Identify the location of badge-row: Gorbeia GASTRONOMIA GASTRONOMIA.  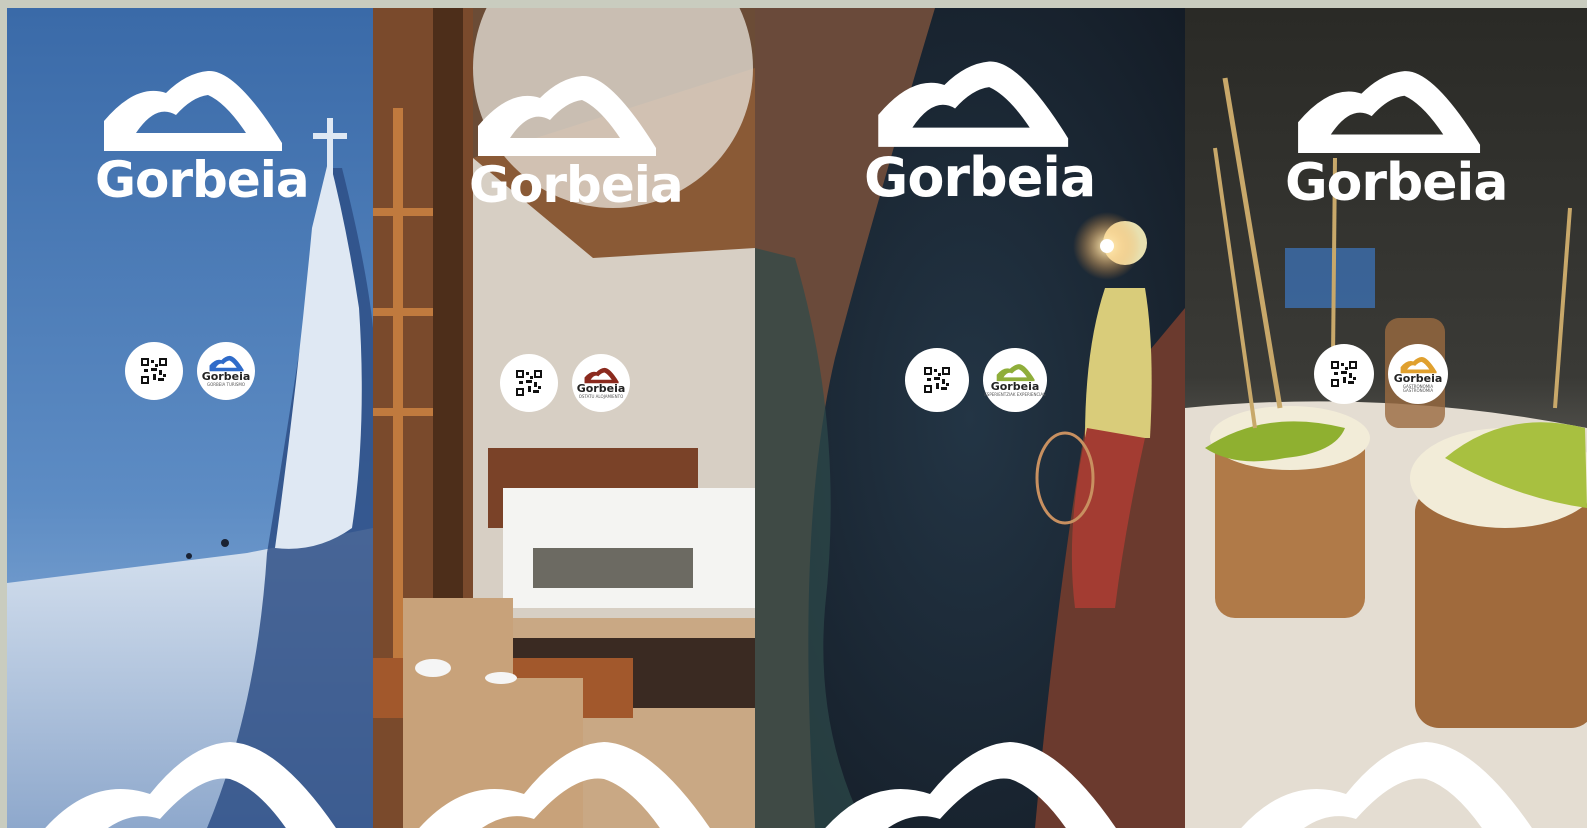
(1381, 374).